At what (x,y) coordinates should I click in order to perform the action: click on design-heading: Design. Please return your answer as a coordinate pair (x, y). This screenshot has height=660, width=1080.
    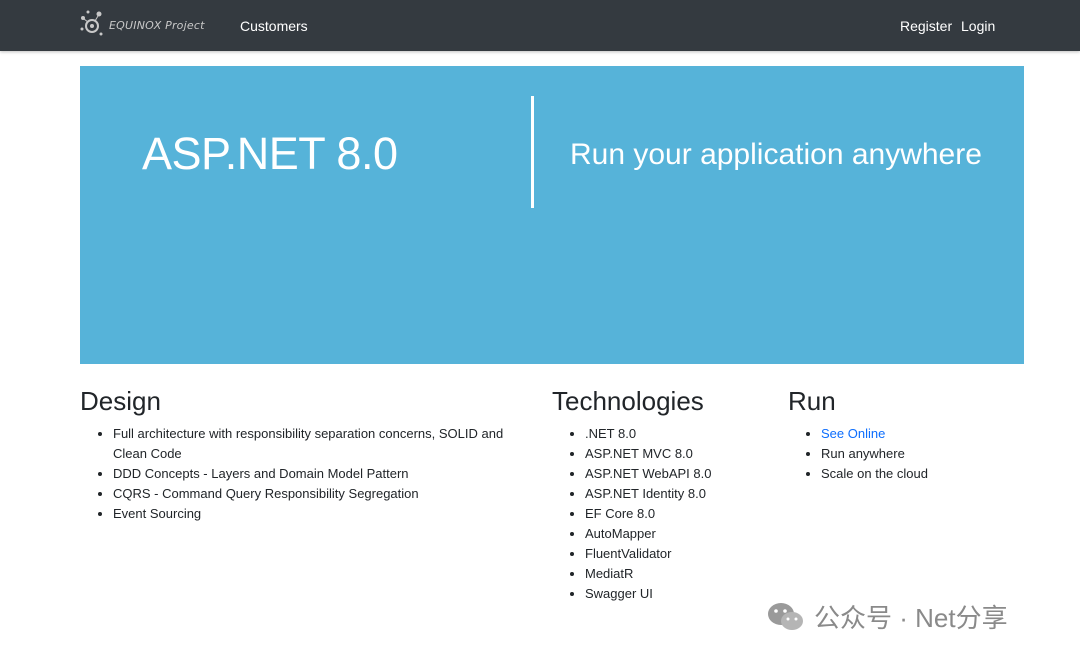
    Looking at the image, I should click on (120, 401).